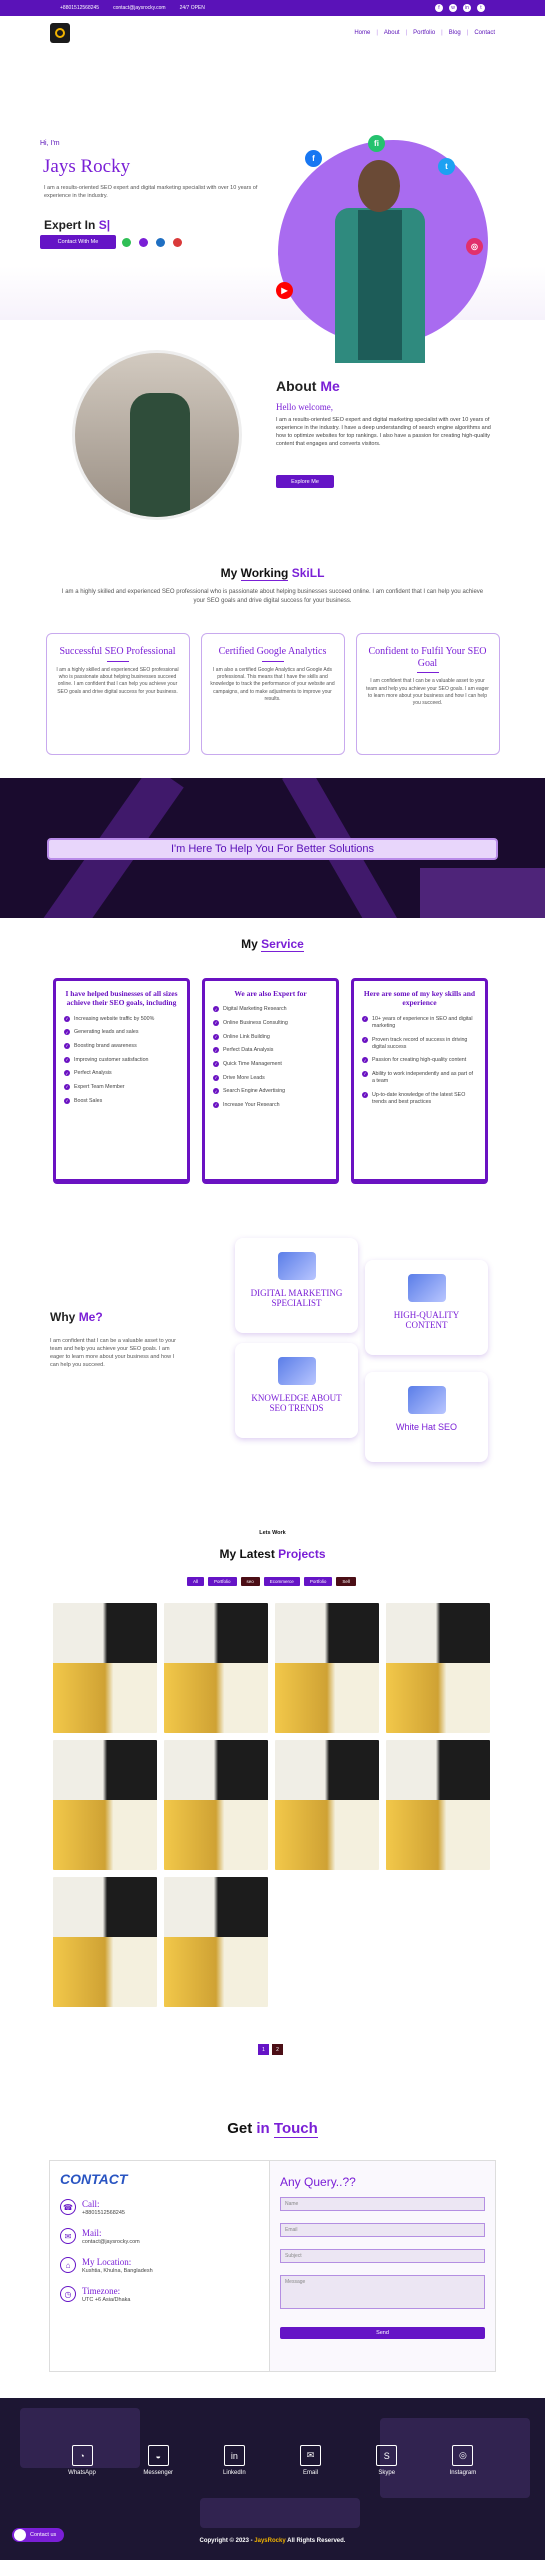  What do you see at coordinates (143, 242) in the screenshot?
I see `messenger-icon` at bounding box center [143, 242].